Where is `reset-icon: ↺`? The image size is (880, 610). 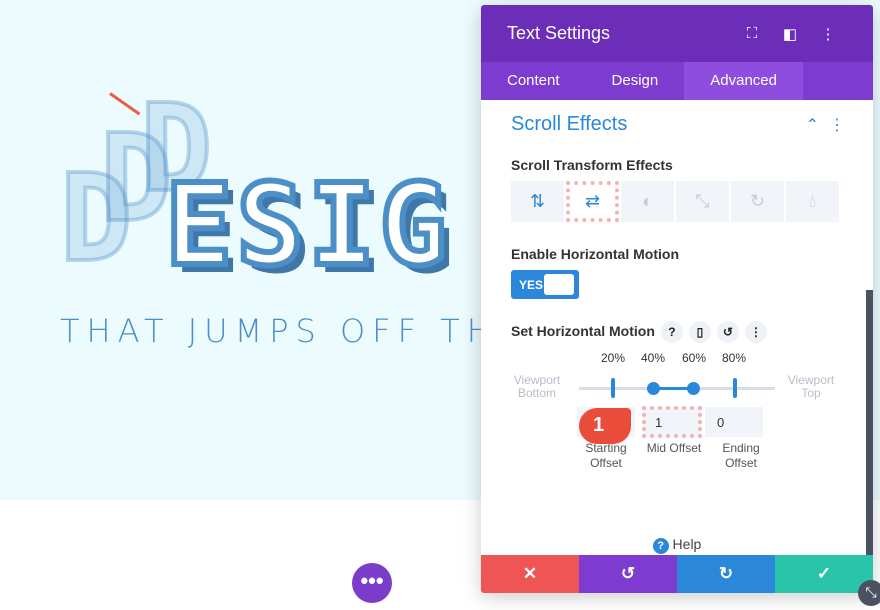 reset-icon: ↺ is located at coordinates (727, 332).